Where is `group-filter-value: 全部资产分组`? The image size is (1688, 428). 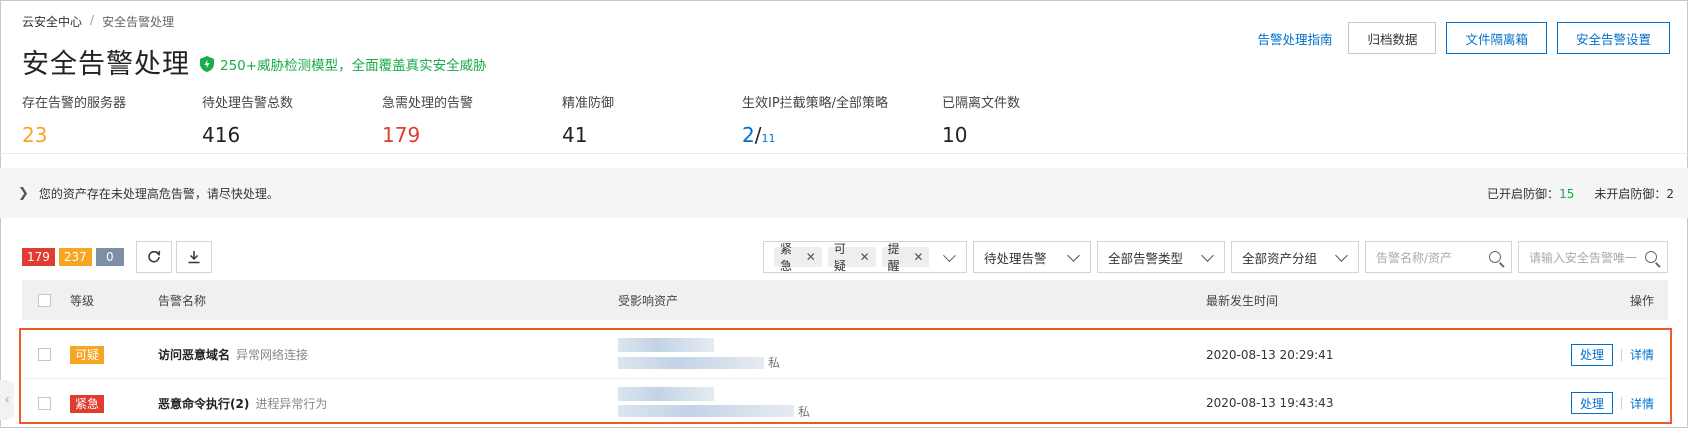
group-filter-value: 全部资产分组 is located at coordinates (1280, 258).